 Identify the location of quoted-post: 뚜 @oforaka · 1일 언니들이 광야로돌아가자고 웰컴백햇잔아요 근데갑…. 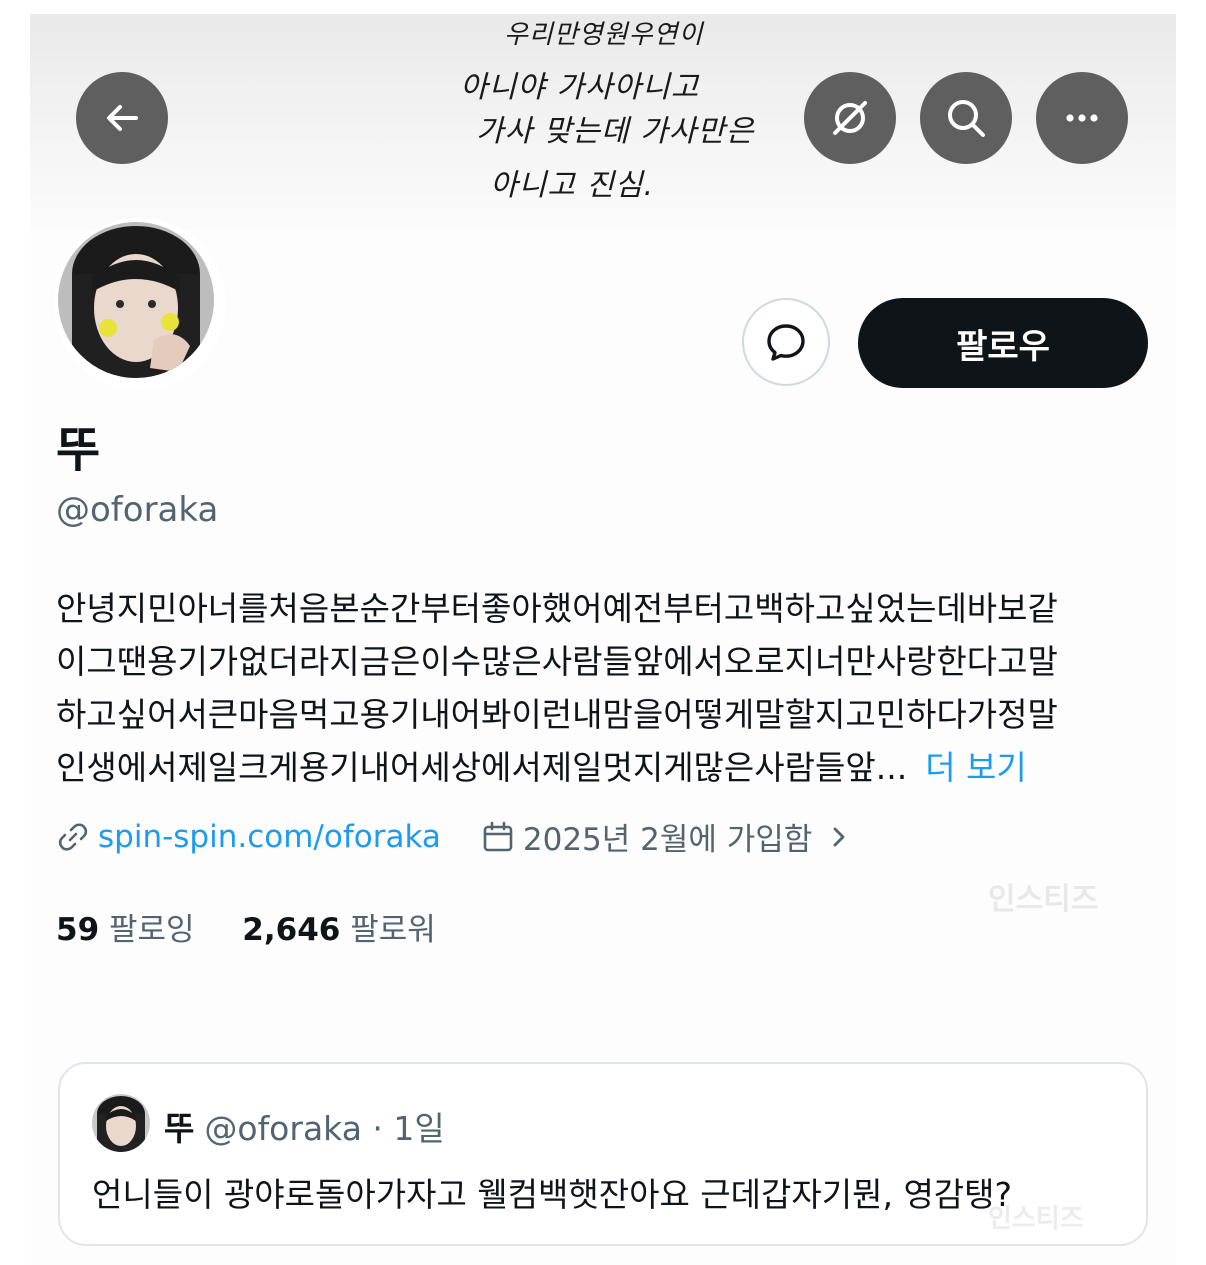
(603, 1154).